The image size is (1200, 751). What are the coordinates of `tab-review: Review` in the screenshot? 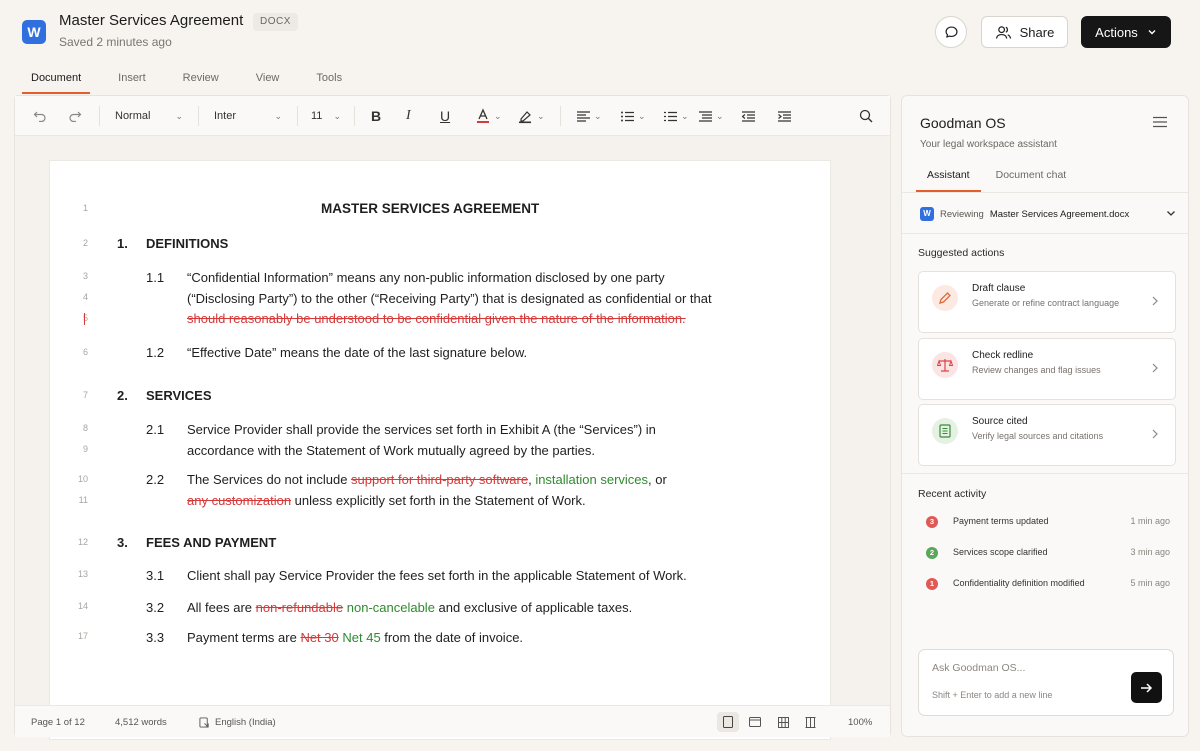 It's located at (201, 79).